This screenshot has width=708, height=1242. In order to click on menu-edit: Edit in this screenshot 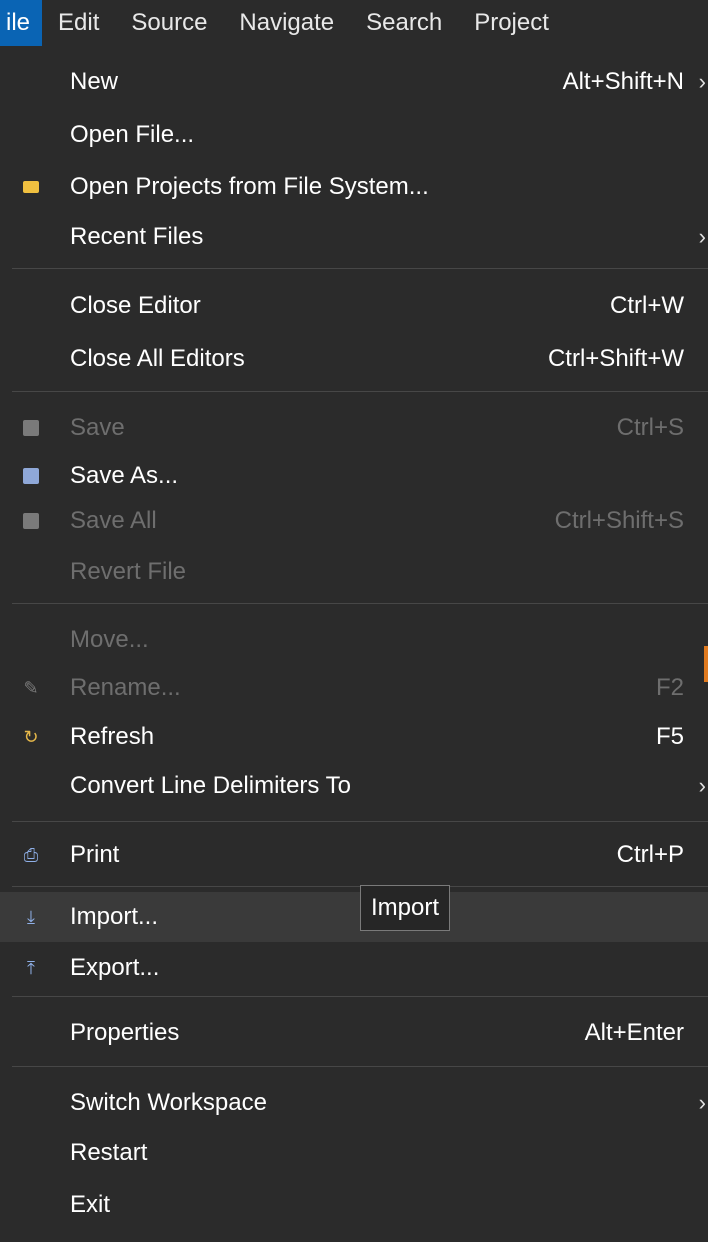, I will do `click(78, 23)`.